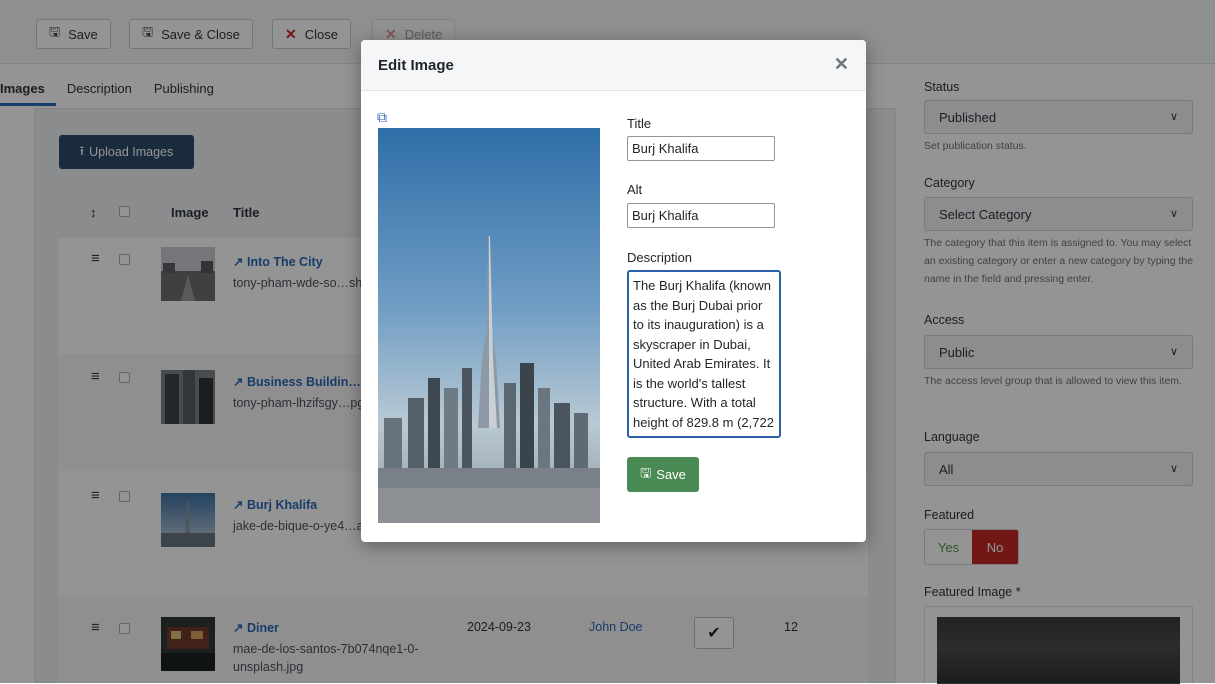 The width and height of the screenshot is (1215, 684). Describe the element at coordinates (613, 65) in the screenshot. I see `modal-header: Edit Image ✕` at that location.